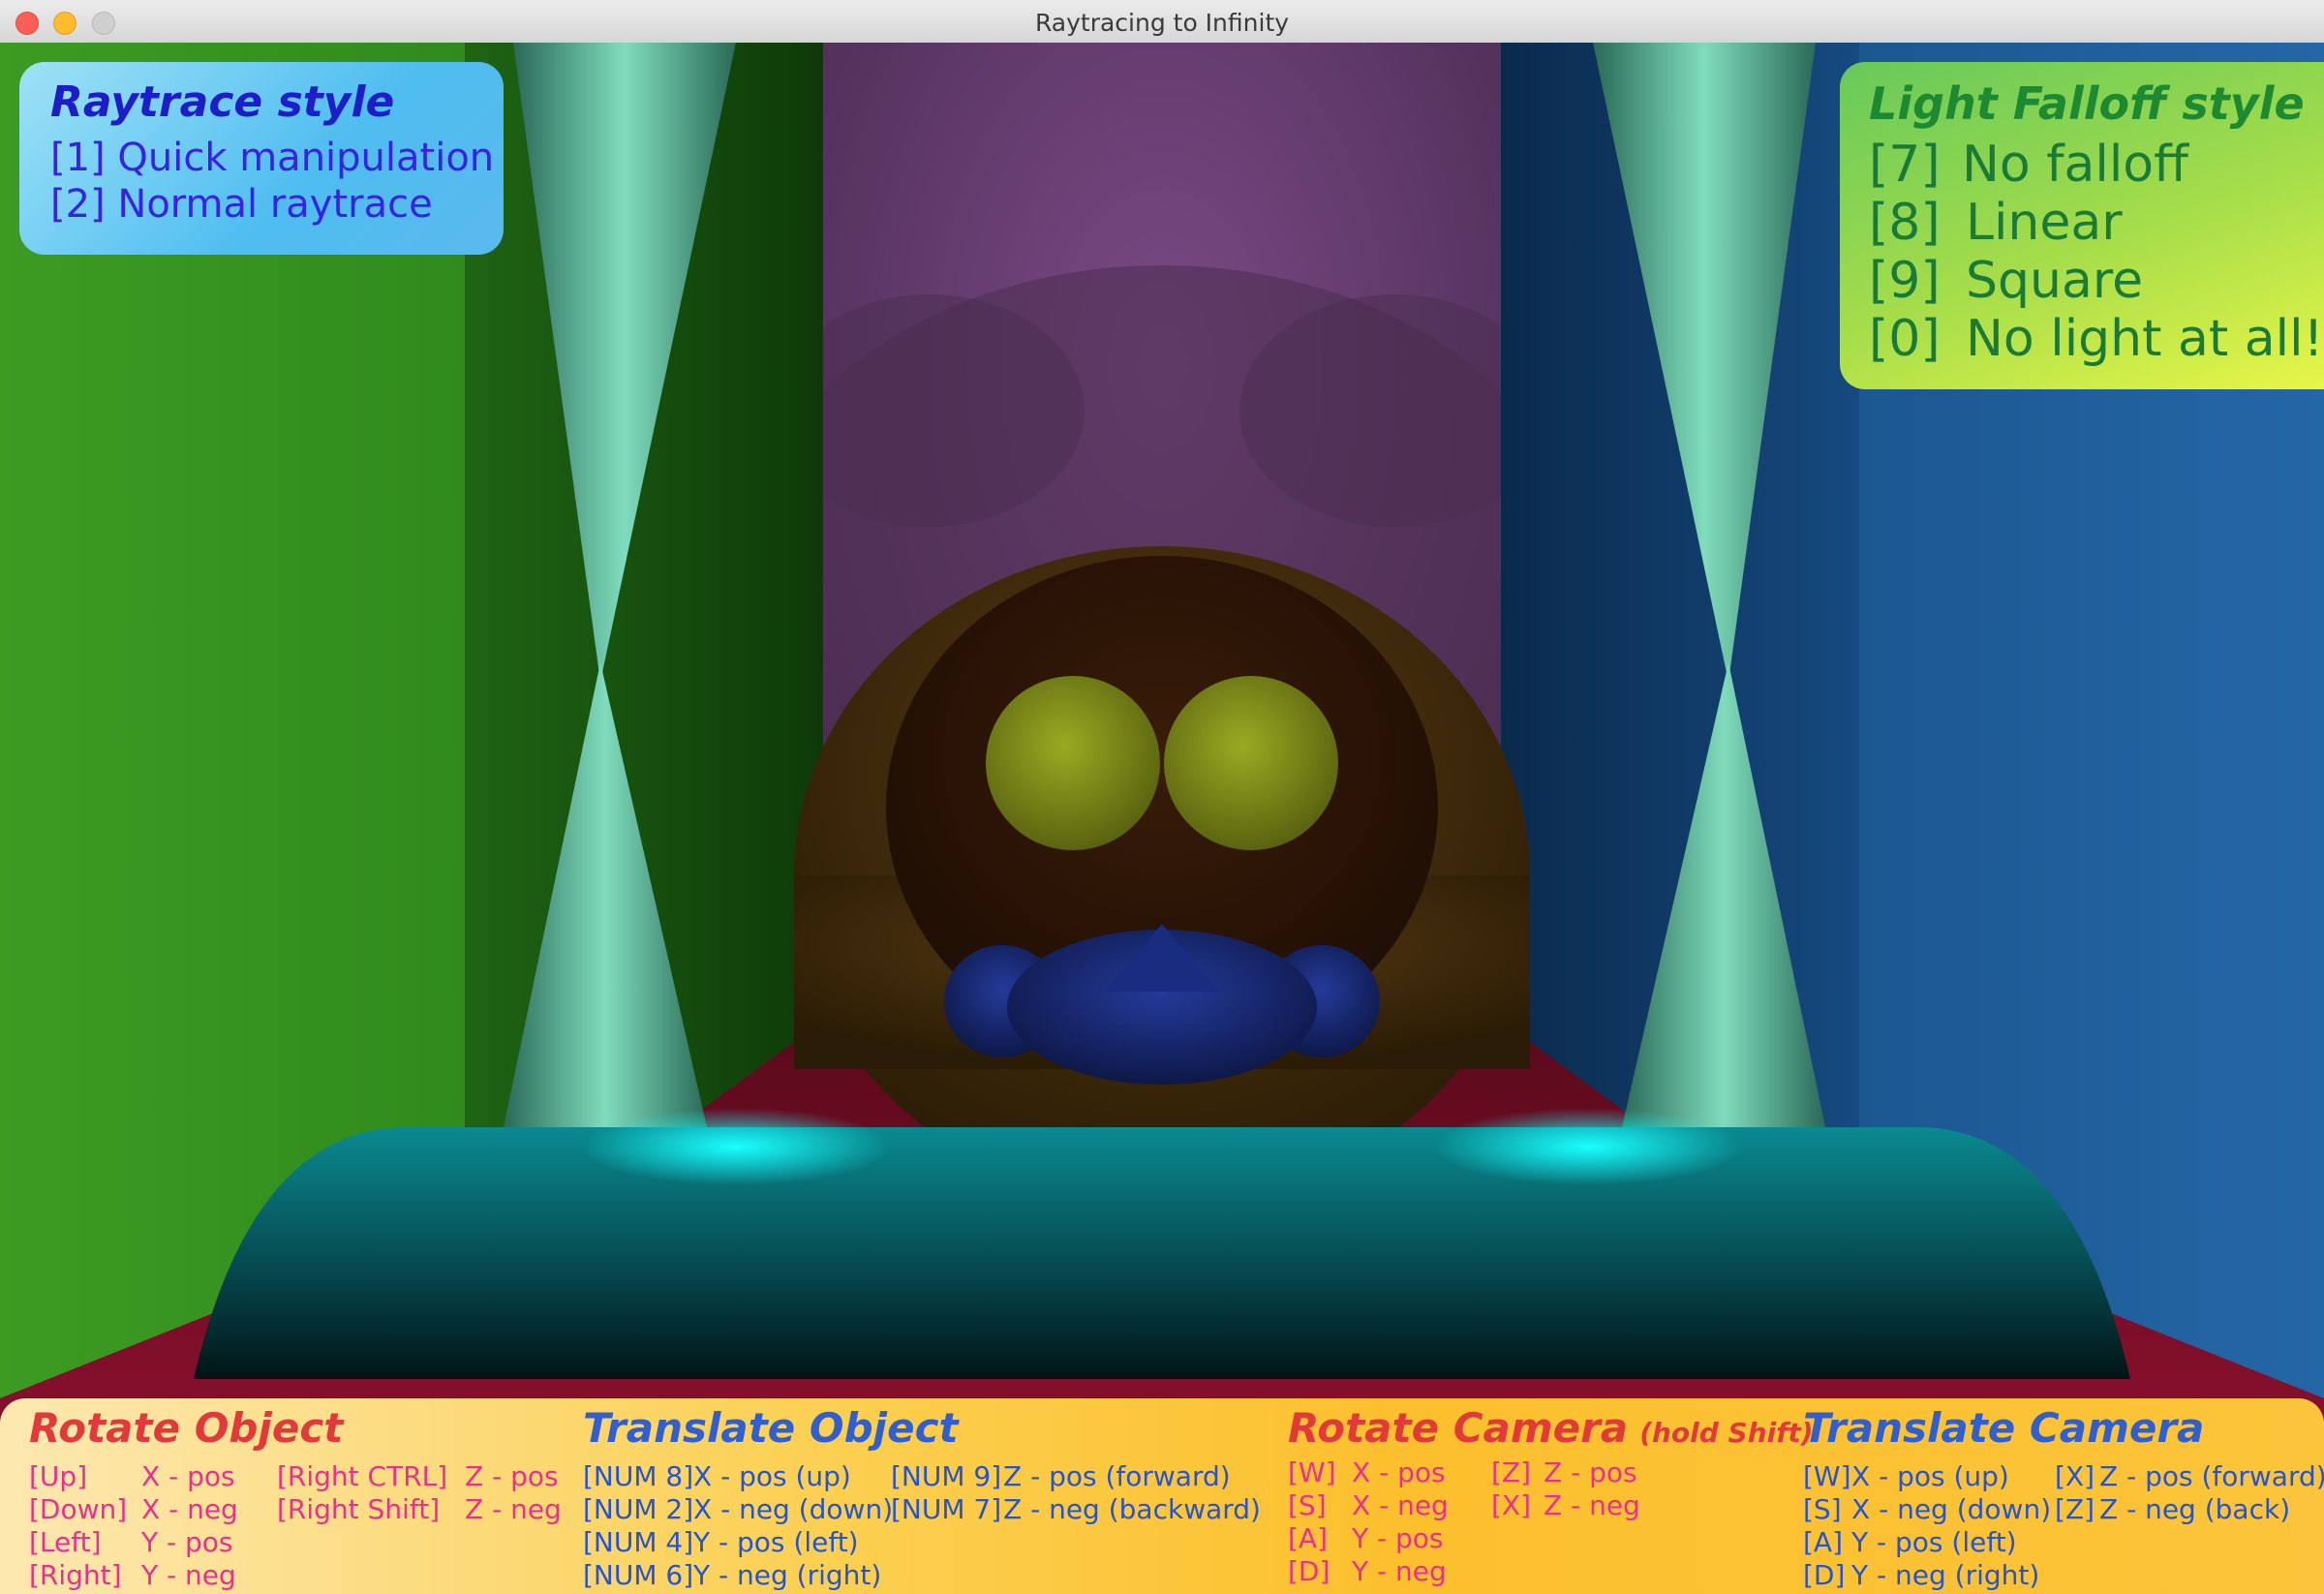  I want to click on key-label: [NUM 8], so click(638, 1476).